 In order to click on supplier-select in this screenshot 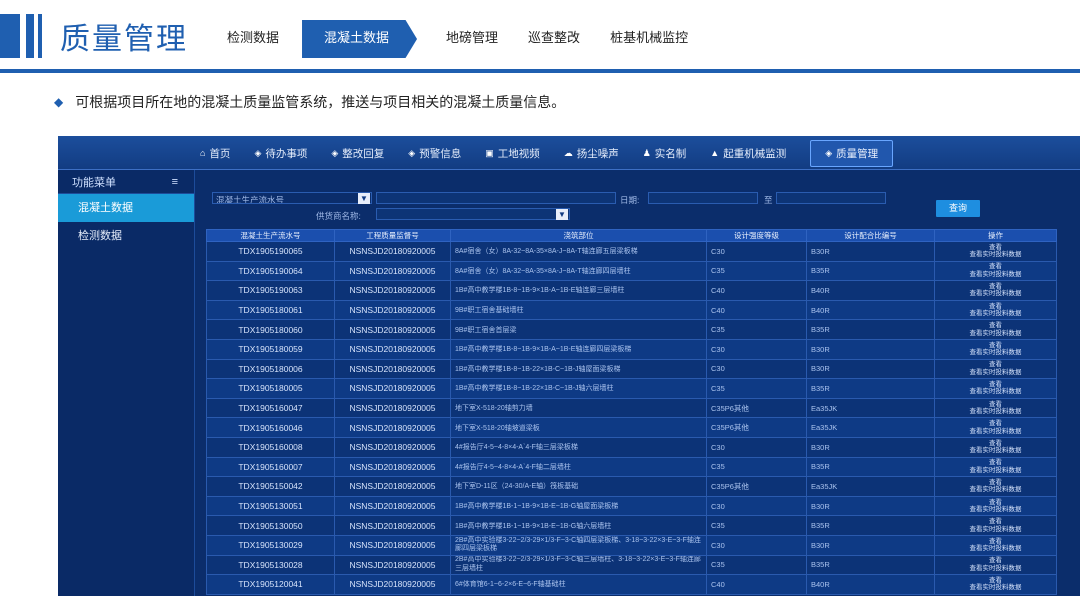, I will do `click(473, 214)`.